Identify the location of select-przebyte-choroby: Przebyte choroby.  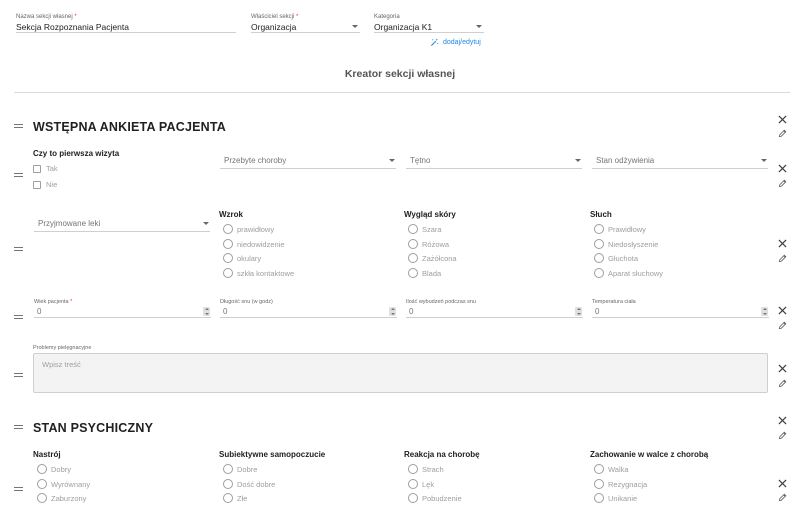
(308, 161).